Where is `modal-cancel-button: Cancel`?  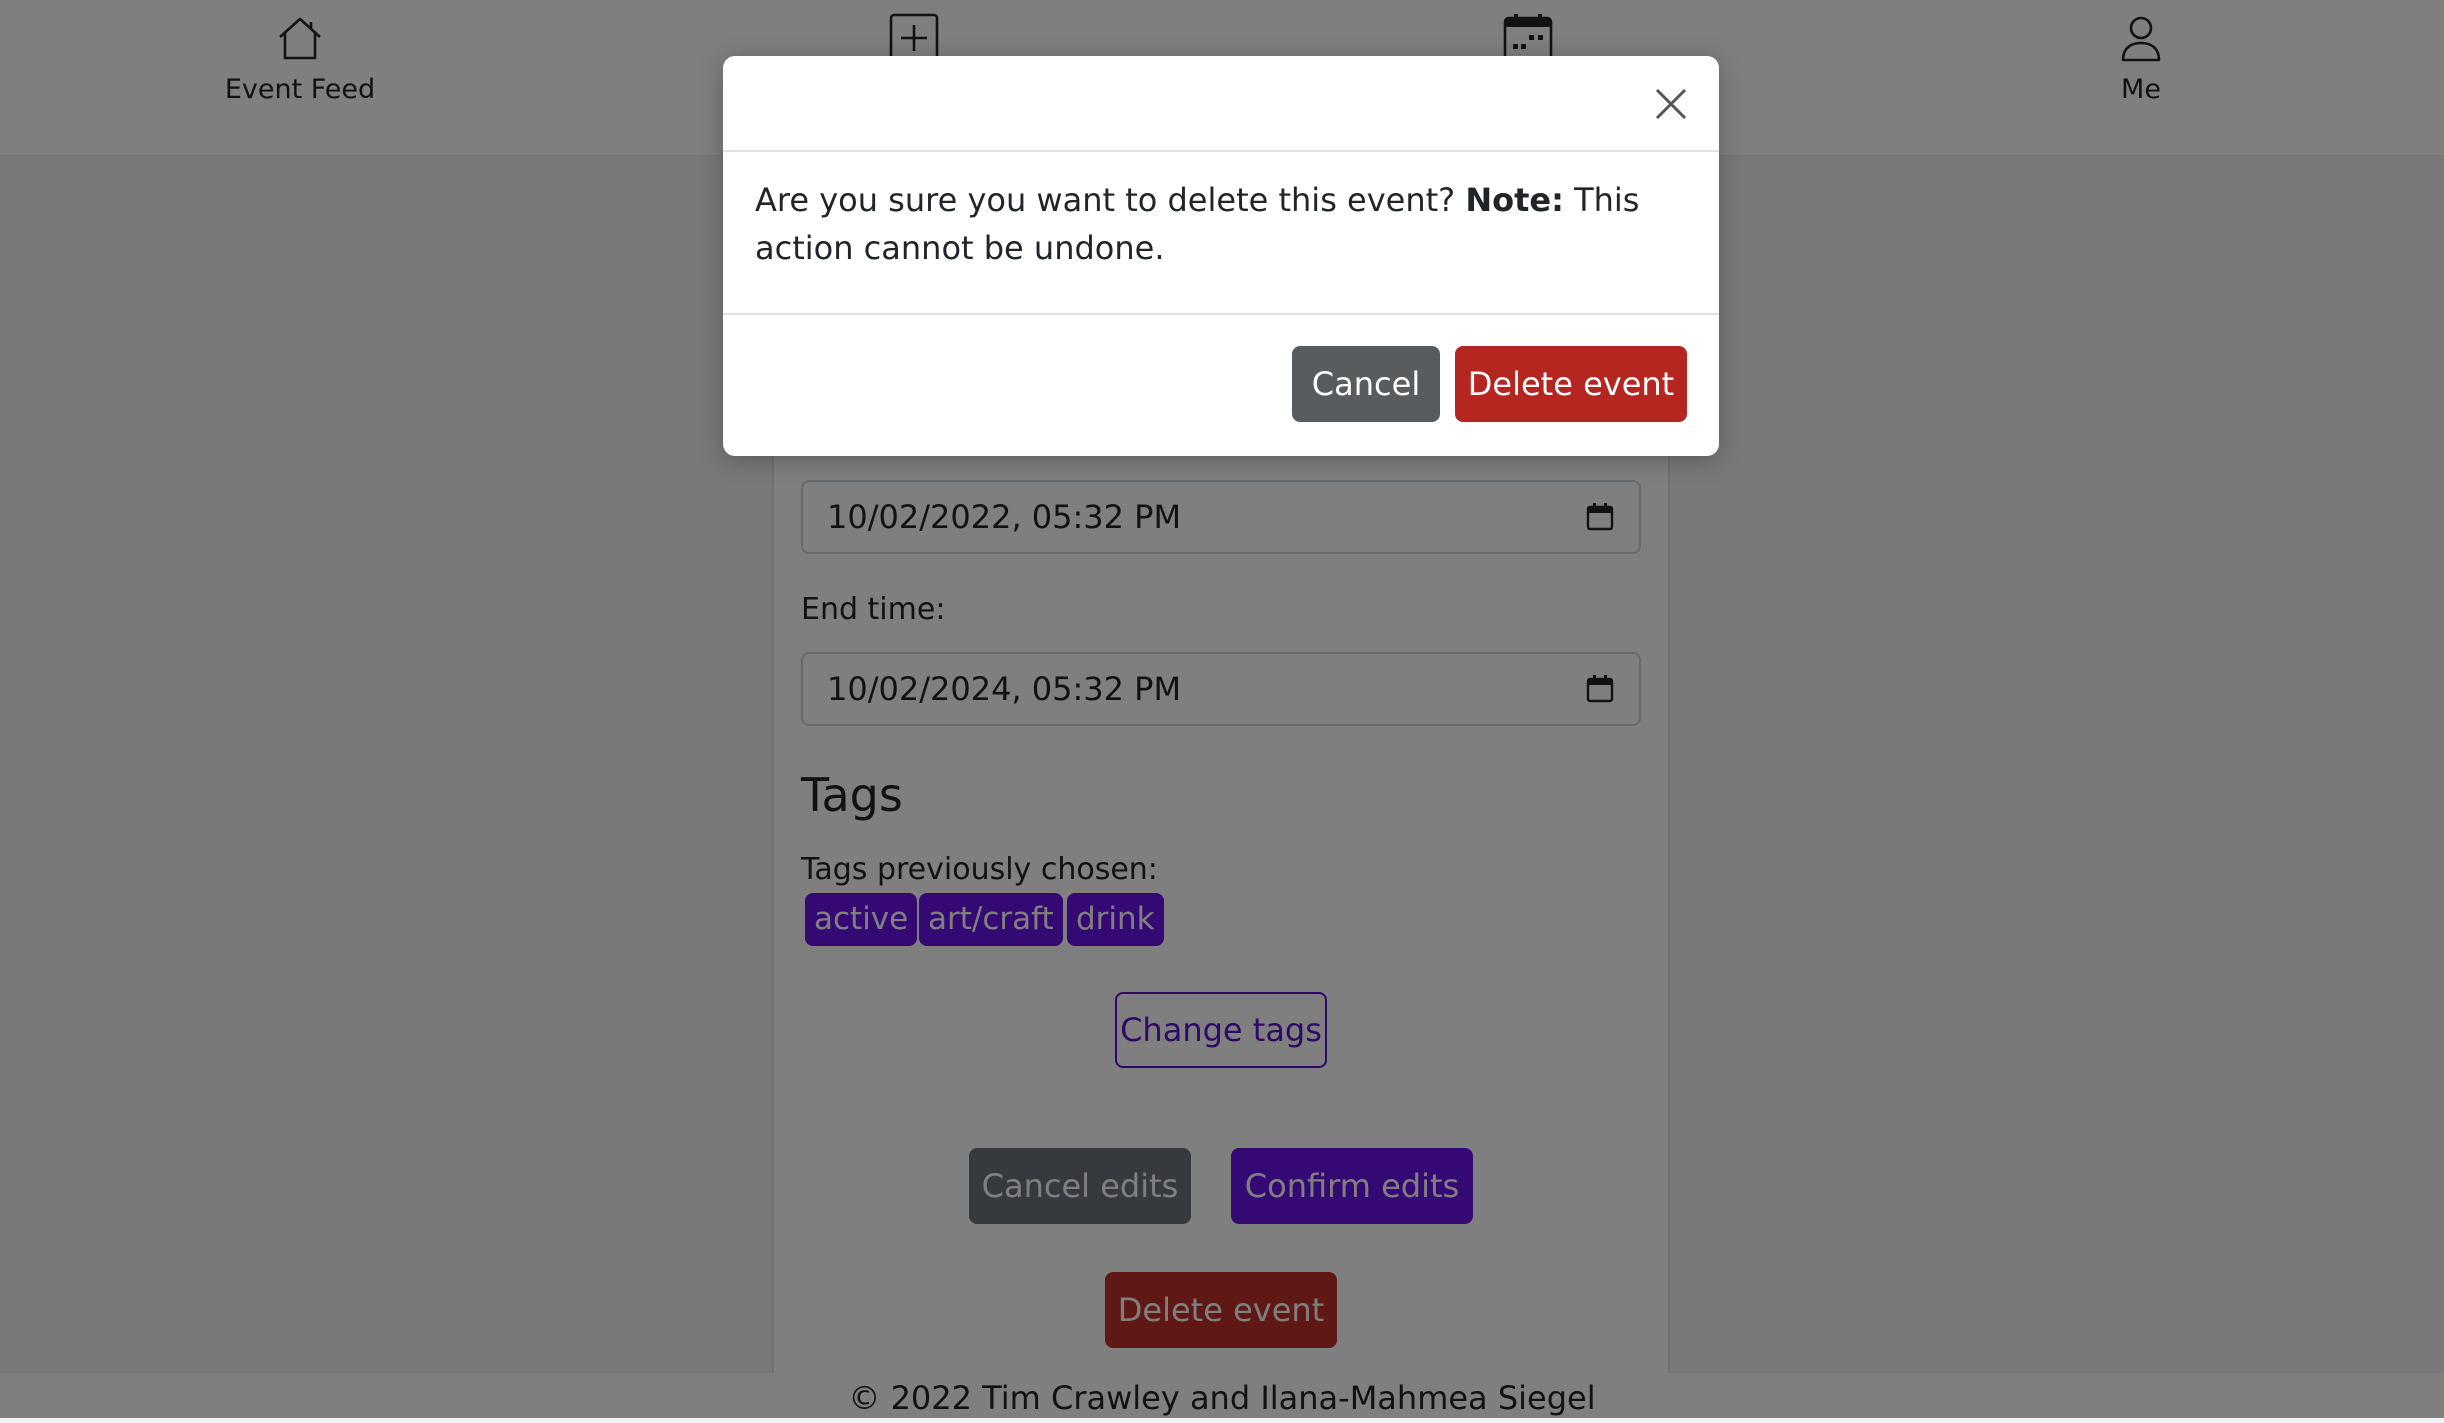
modal-cancel-button: Cancel is located at coordinates (1366, 384).